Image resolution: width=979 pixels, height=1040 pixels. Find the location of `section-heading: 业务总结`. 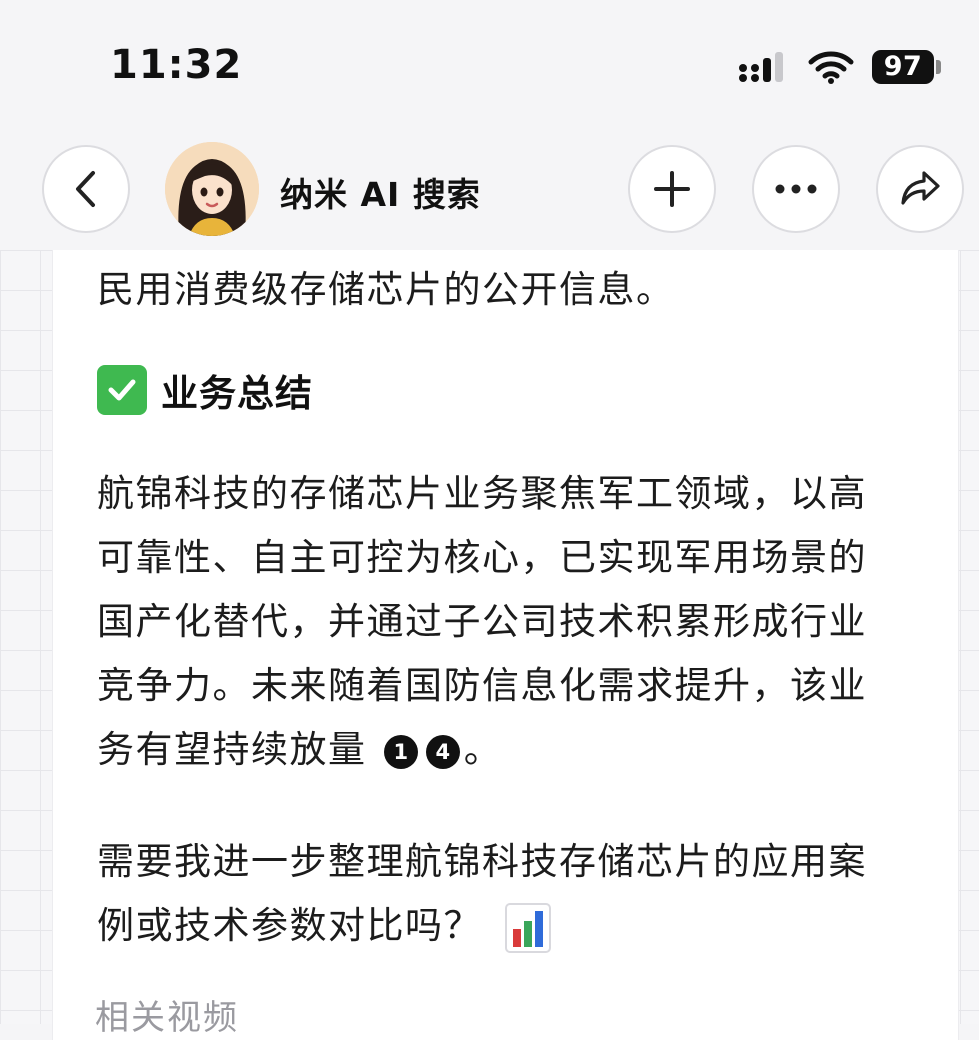

section-heading: 业务总结 is located at coordinates (205, 390).